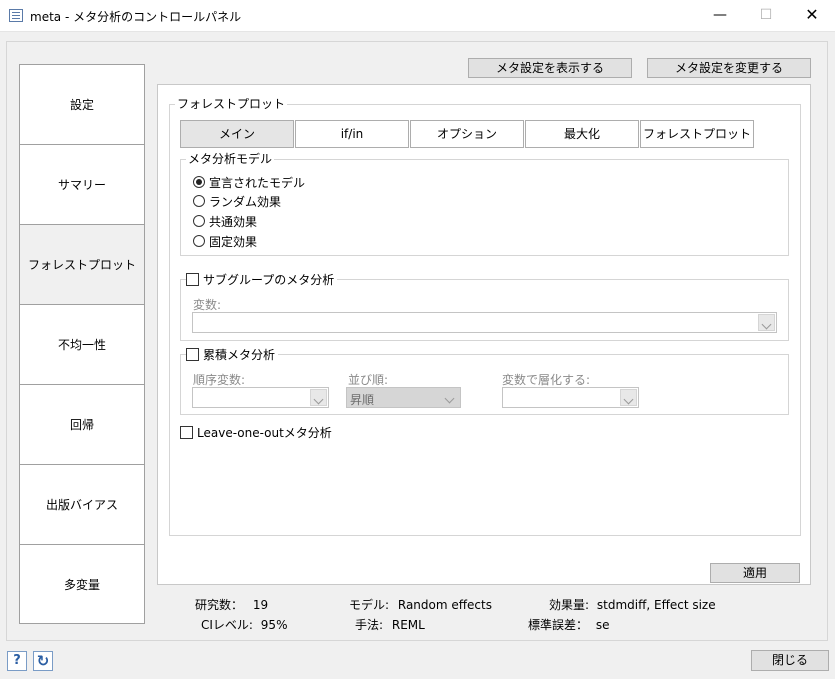  What do you see at coordinates (550, 68) in the screenshot?
I see `show-meta-settings-button: メタ設定を表示する` at bounding box center [550, 68].